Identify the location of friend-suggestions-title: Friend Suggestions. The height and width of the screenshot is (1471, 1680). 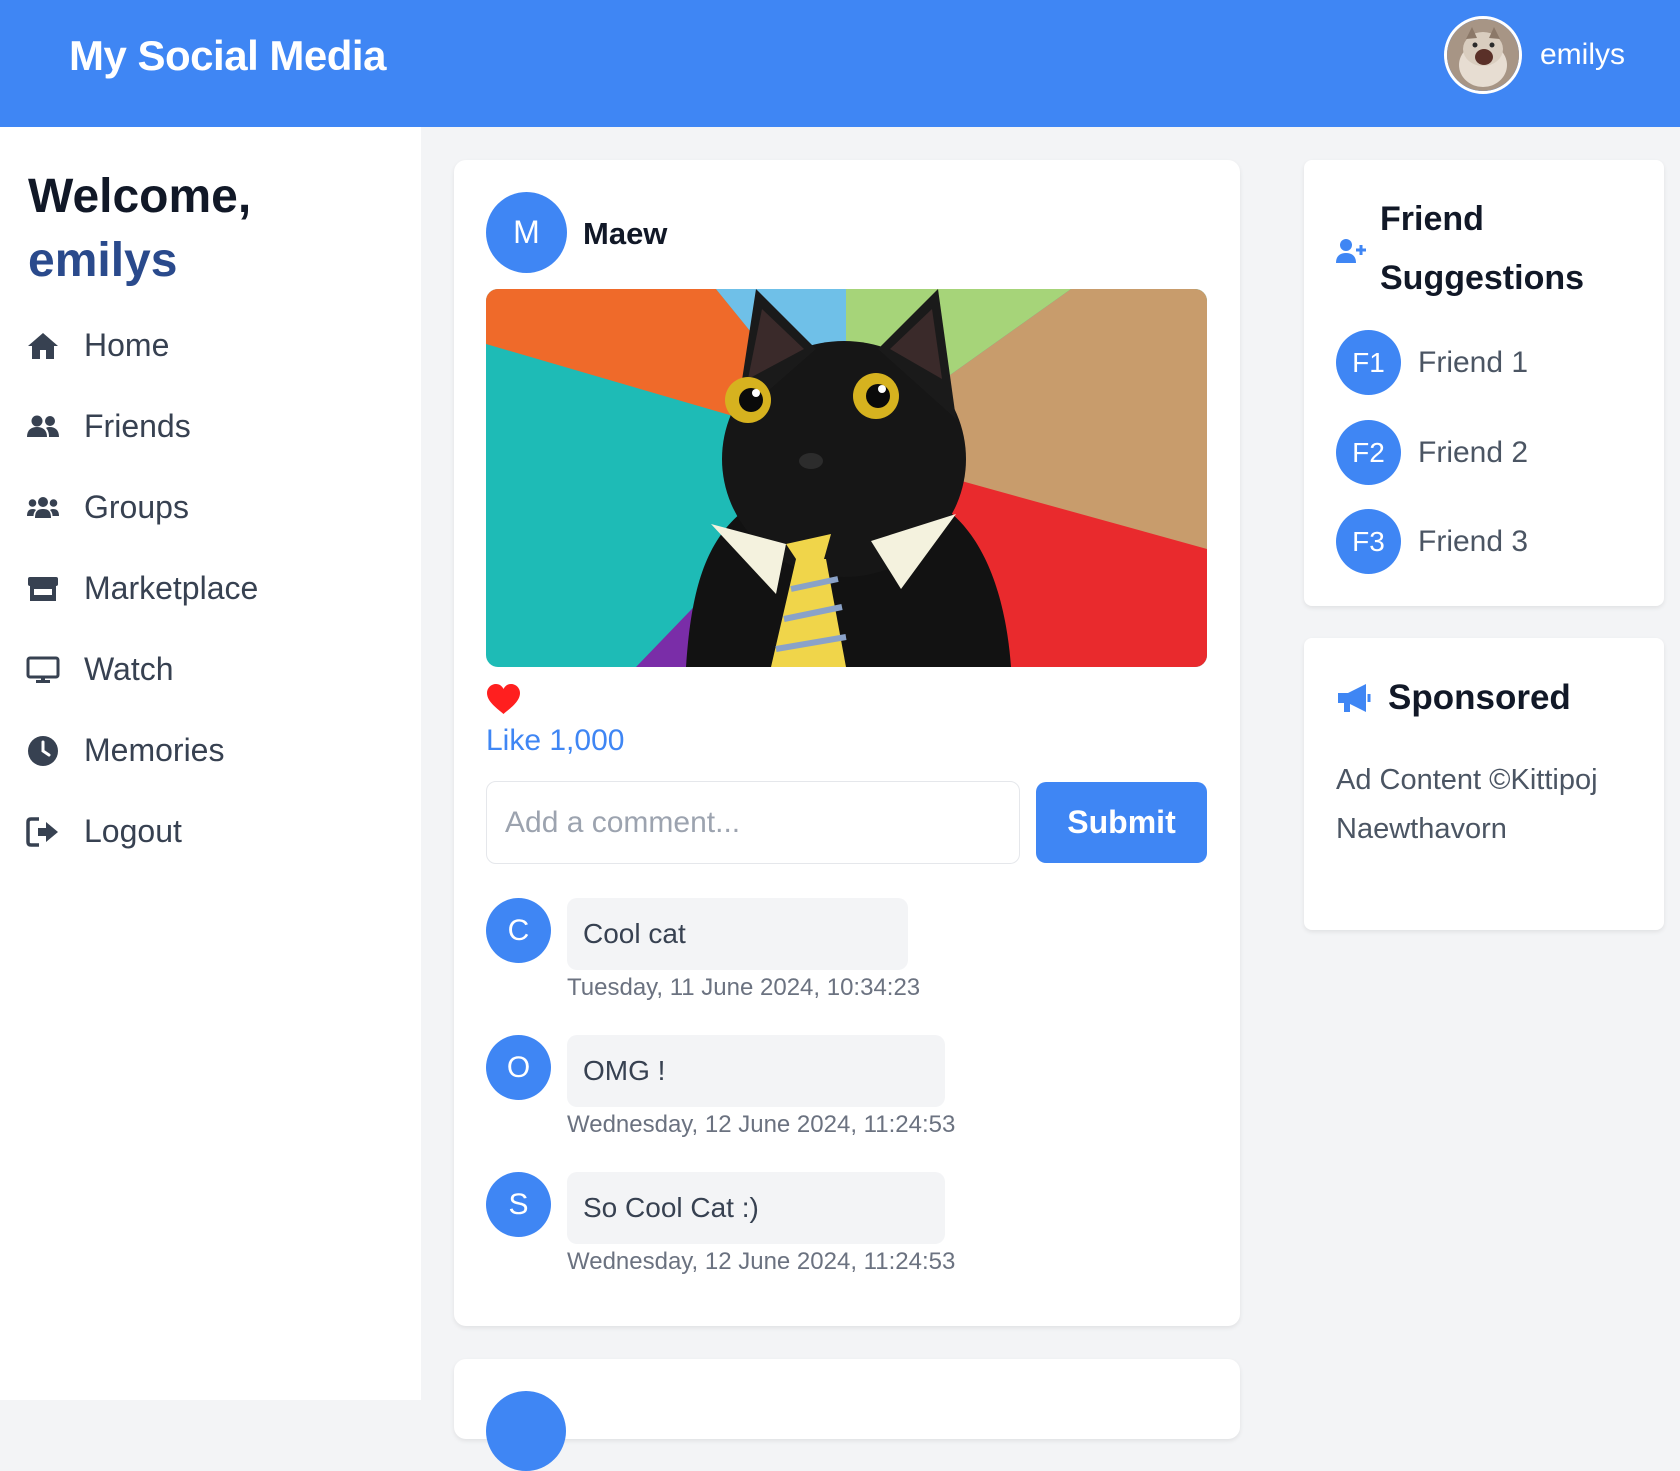
(1482, 248).